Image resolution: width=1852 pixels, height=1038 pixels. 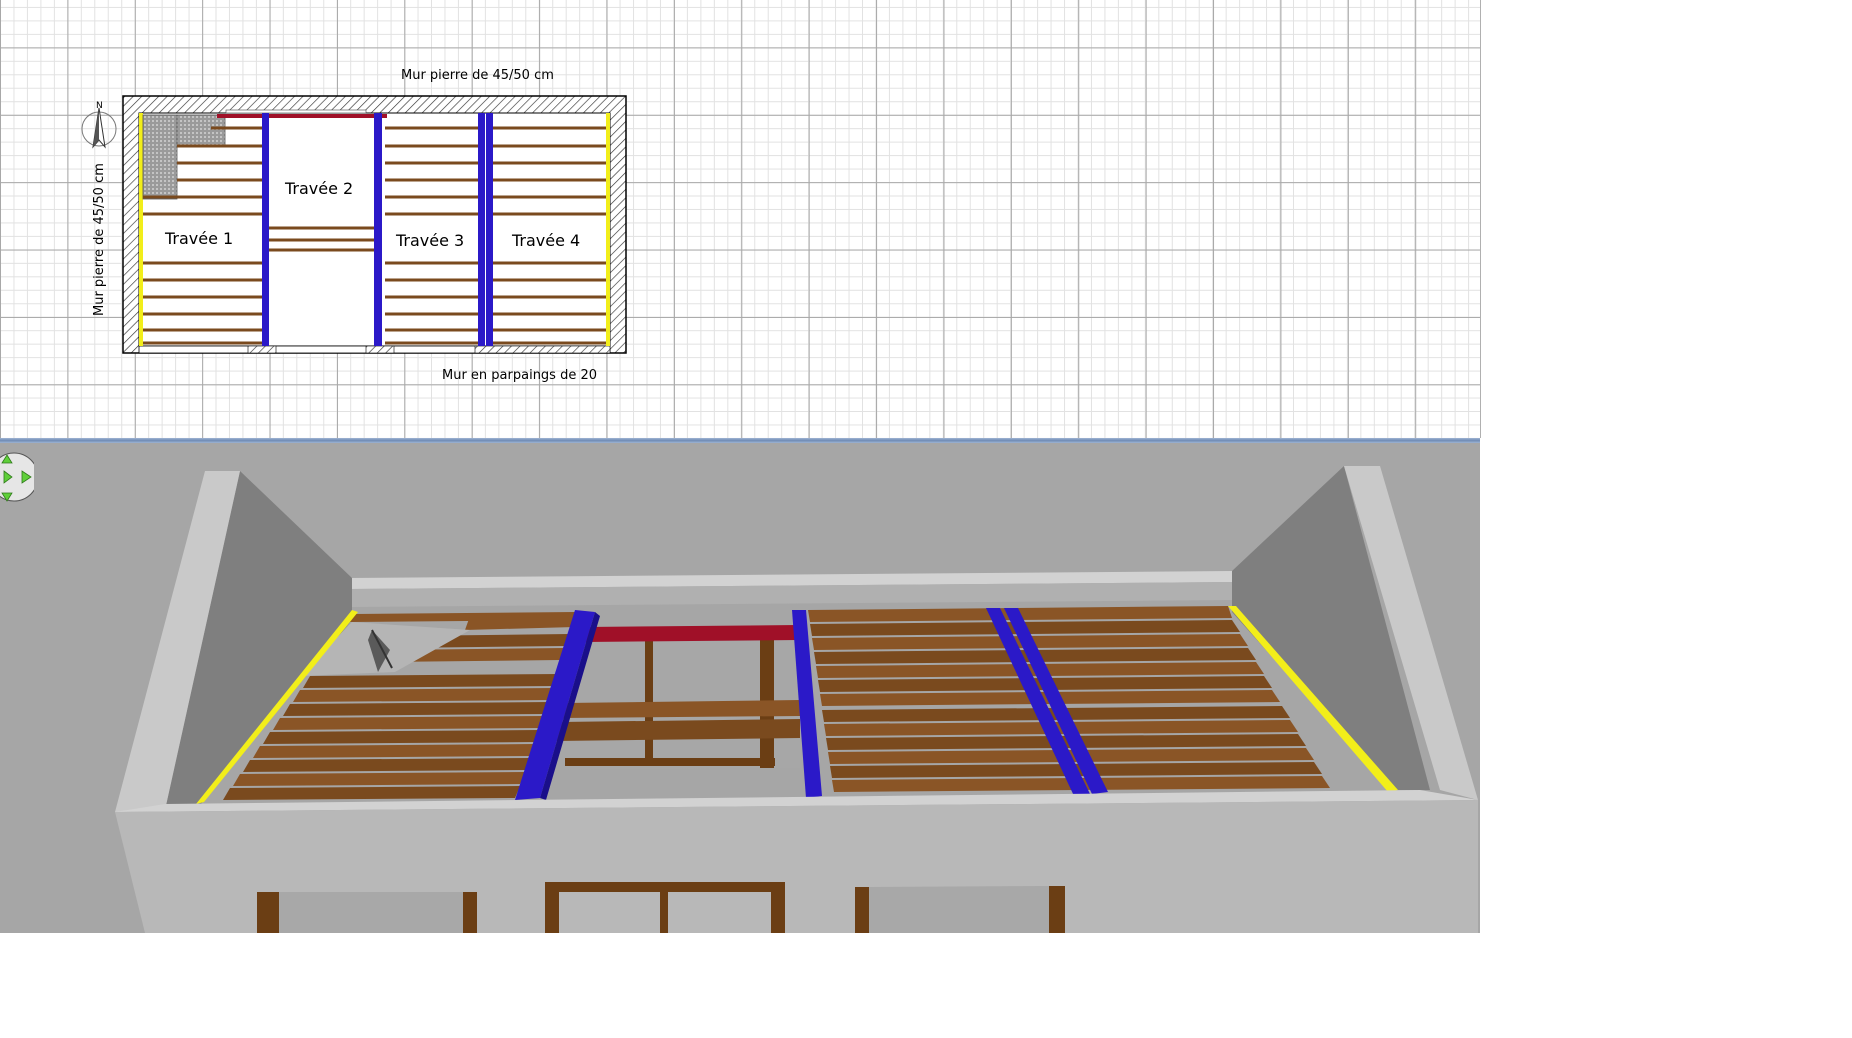 I want to click on compass-letter: N, so click(x=99, y=106).